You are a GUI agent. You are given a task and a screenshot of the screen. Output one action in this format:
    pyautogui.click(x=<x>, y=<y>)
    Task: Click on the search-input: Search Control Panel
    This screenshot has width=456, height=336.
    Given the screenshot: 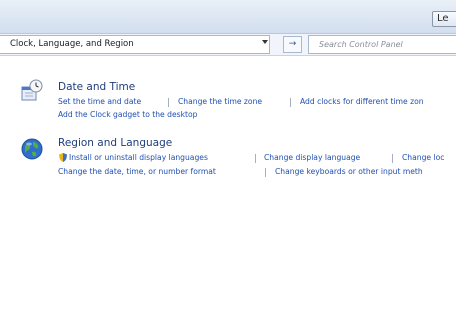 What is the action you would take?
    pyautogui.click(x=382, y=44)
    